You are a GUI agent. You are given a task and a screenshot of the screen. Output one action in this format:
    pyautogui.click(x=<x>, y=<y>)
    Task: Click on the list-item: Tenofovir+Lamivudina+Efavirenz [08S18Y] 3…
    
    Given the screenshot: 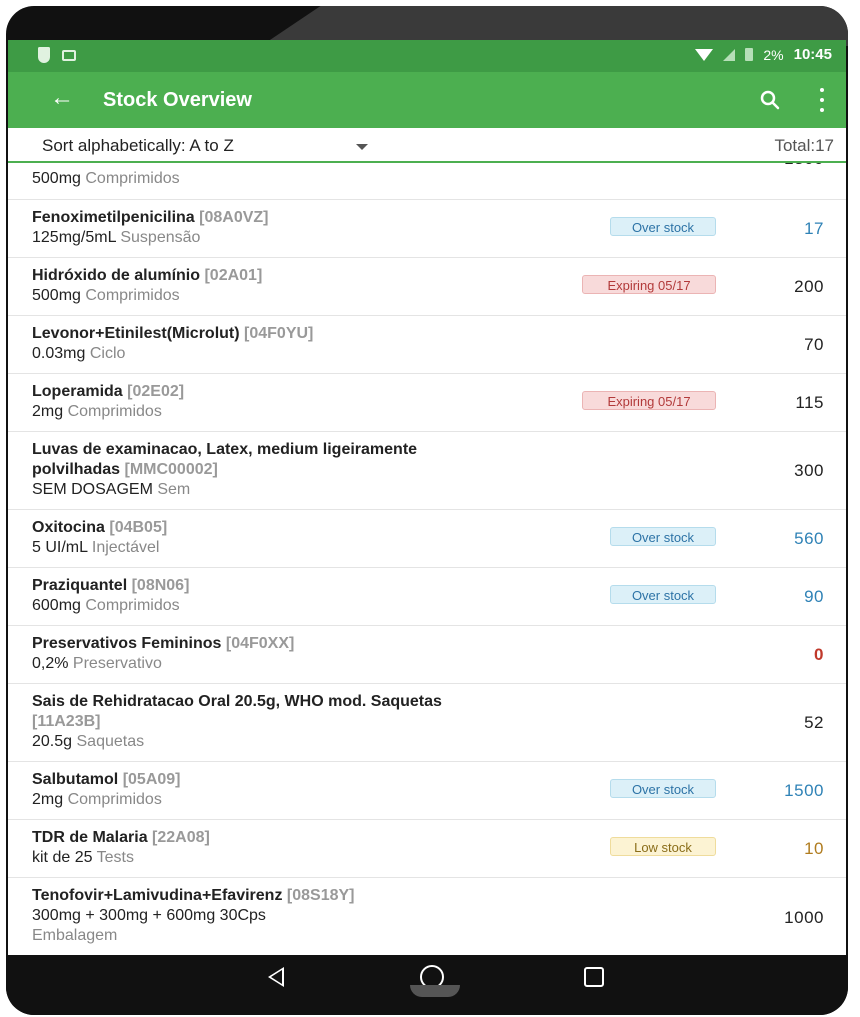 What is the action you would take?
    pyautogui.click(x=427, y=916)
    